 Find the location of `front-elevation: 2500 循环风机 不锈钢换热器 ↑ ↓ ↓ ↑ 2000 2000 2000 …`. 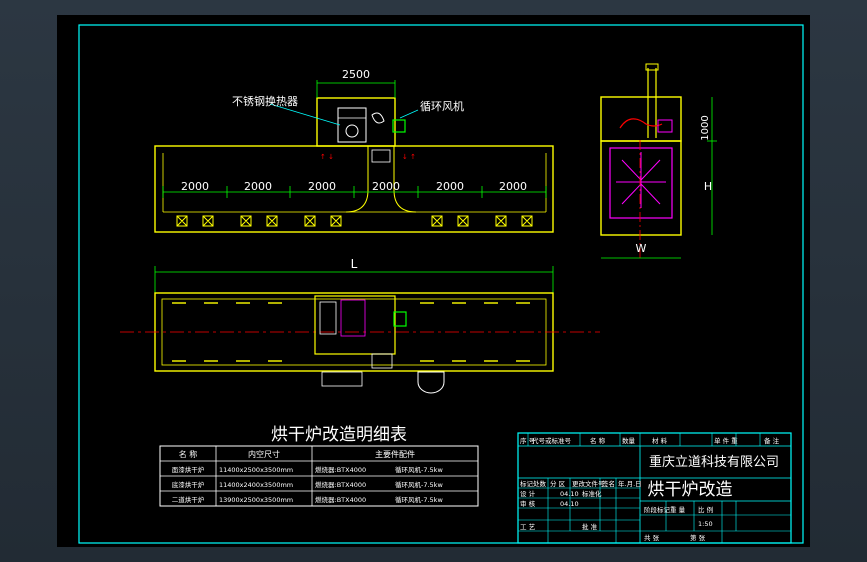

front-elevation: 2500 循环风机 不锈钢换热器 ↑ ↓ ↓ ↑ 2000 2000 2000 … is located at coordinates (354, 150).